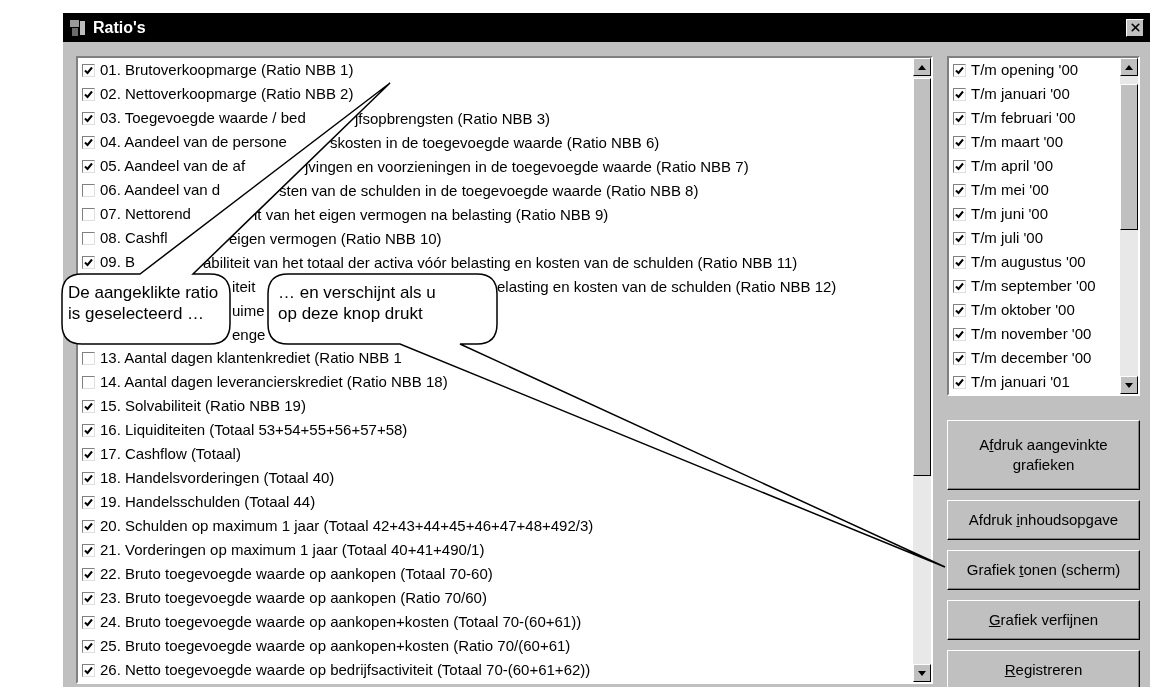 The image size is (1154, 687). What do you see at coordinates (203, 117) in the screenshot?
I see `list-item-text: 03. Toegevoegde waarde / bed` at bounding box center [203, 117].